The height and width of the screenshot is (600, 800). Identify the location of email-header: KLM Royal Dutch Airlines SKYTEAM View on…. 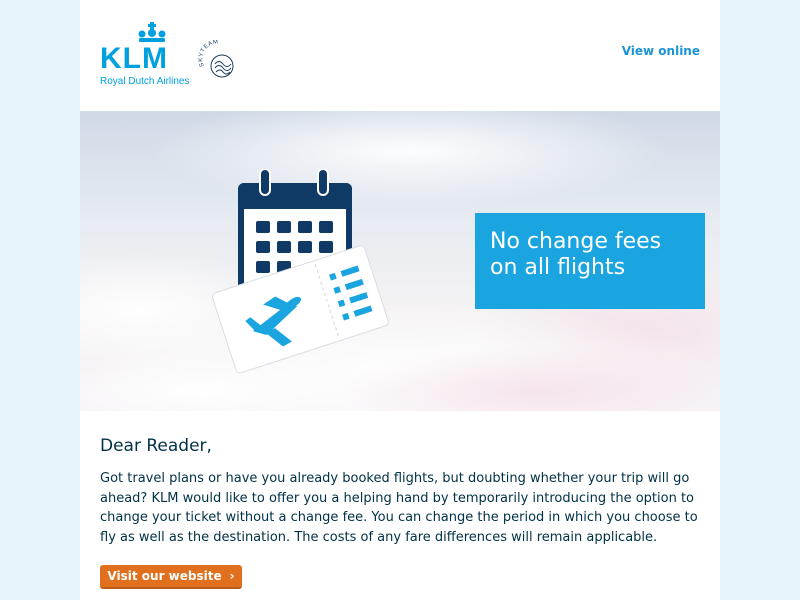
(400, 55).